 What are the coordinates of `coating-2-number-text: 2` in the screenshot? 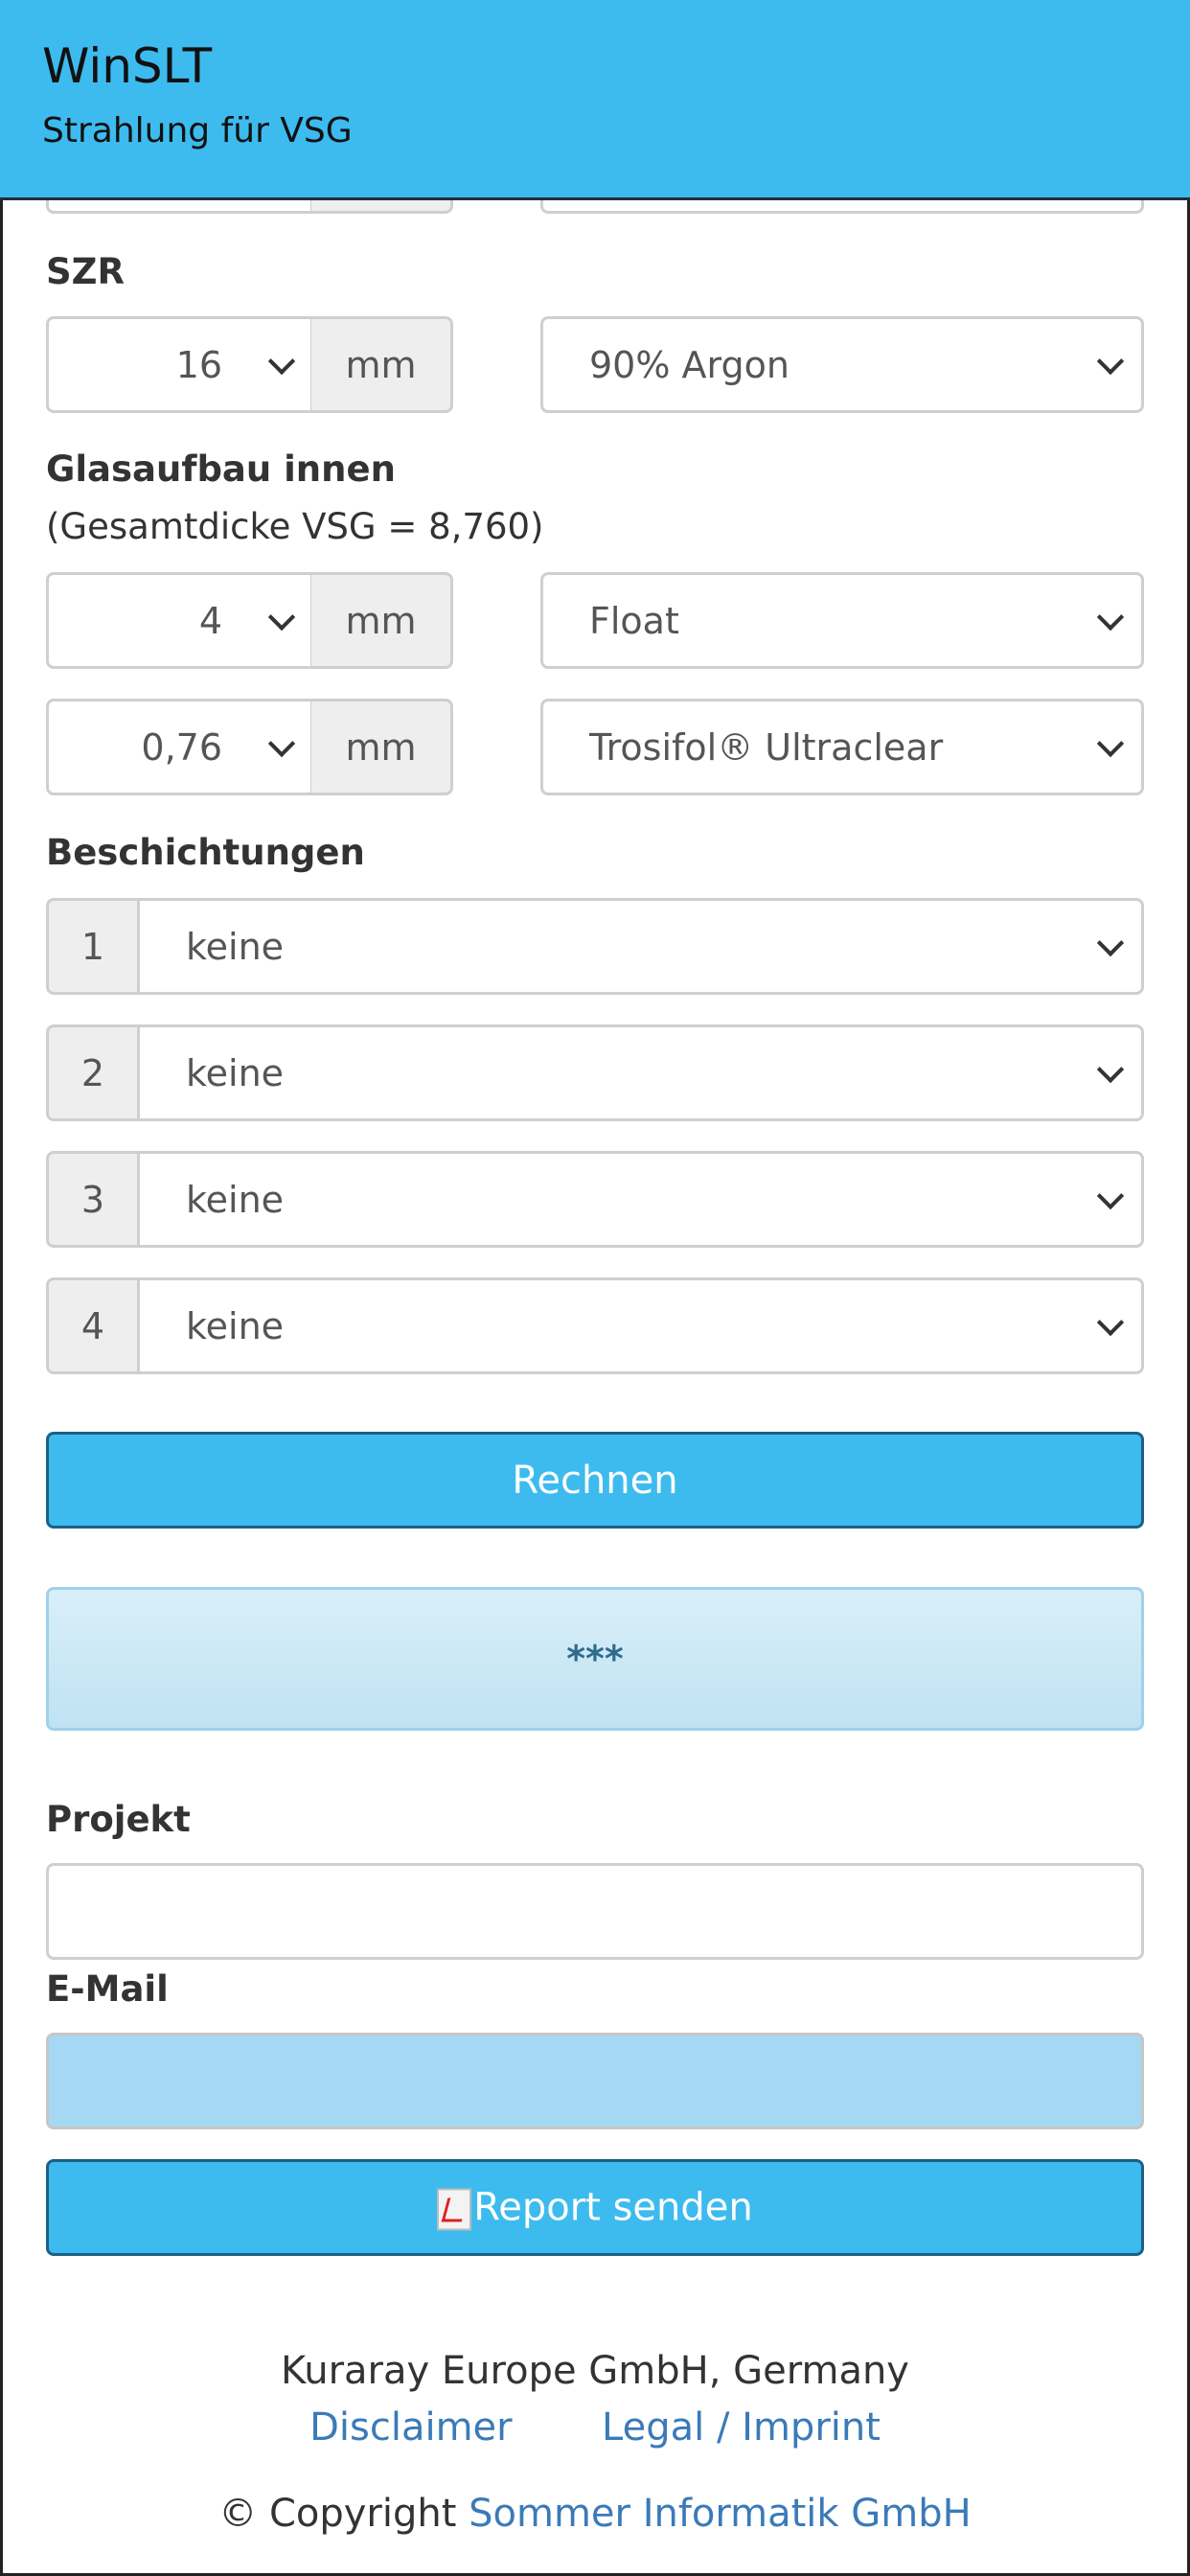 It's located at (93, 1072).